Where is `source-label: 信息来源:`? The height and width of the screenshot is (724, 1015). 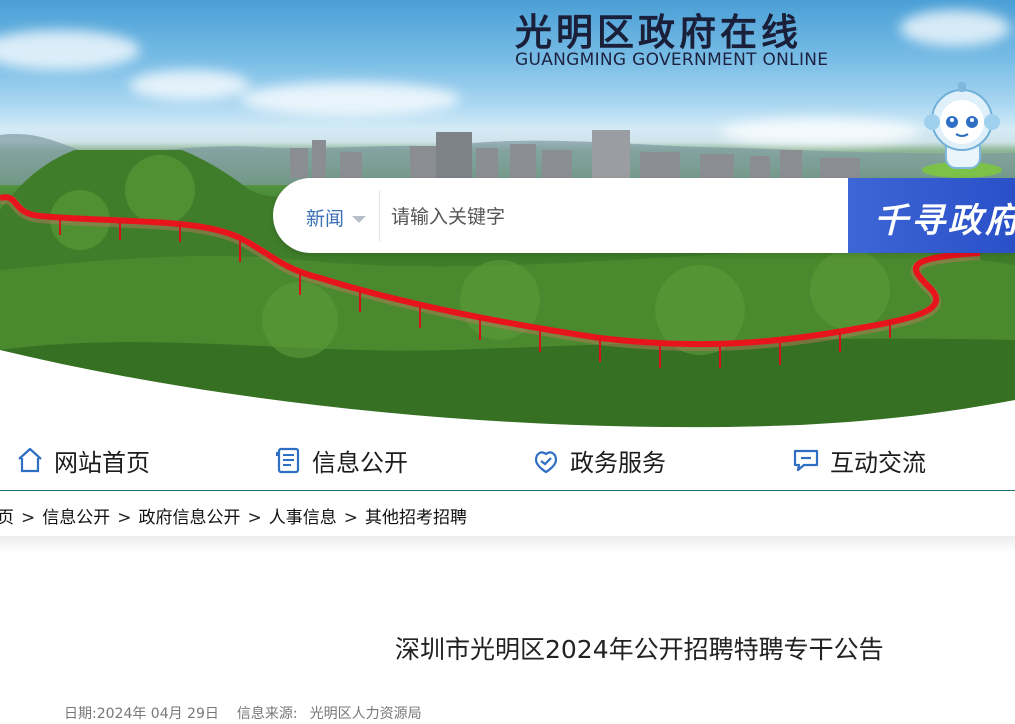 source-label: 信息来源: is located at coordinates (267, 714).